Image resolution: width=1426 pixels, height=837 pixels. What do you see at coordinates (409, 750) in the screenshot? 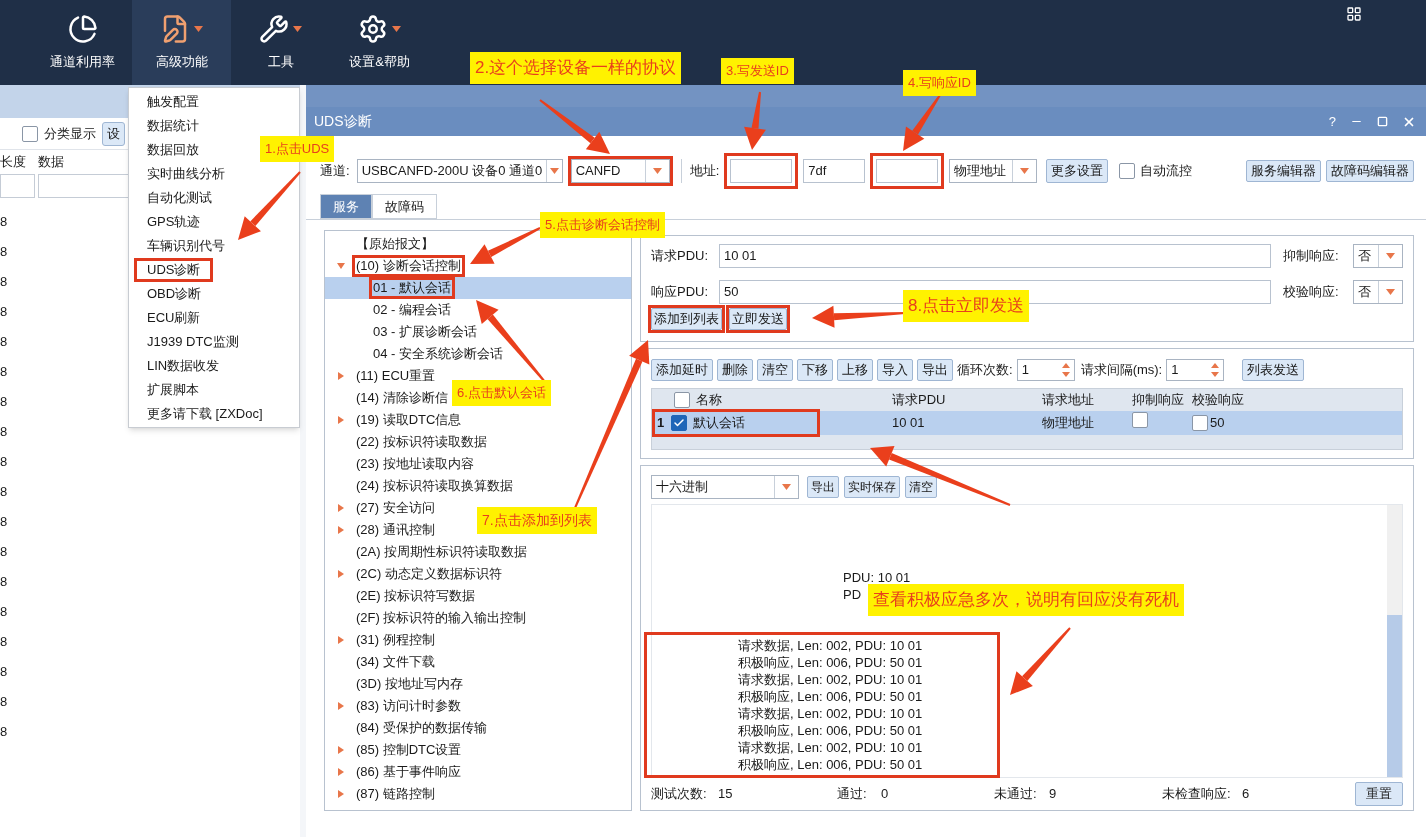
I see `tree-item: (85) 控制DTC设置` at bounding box center [409, 750].